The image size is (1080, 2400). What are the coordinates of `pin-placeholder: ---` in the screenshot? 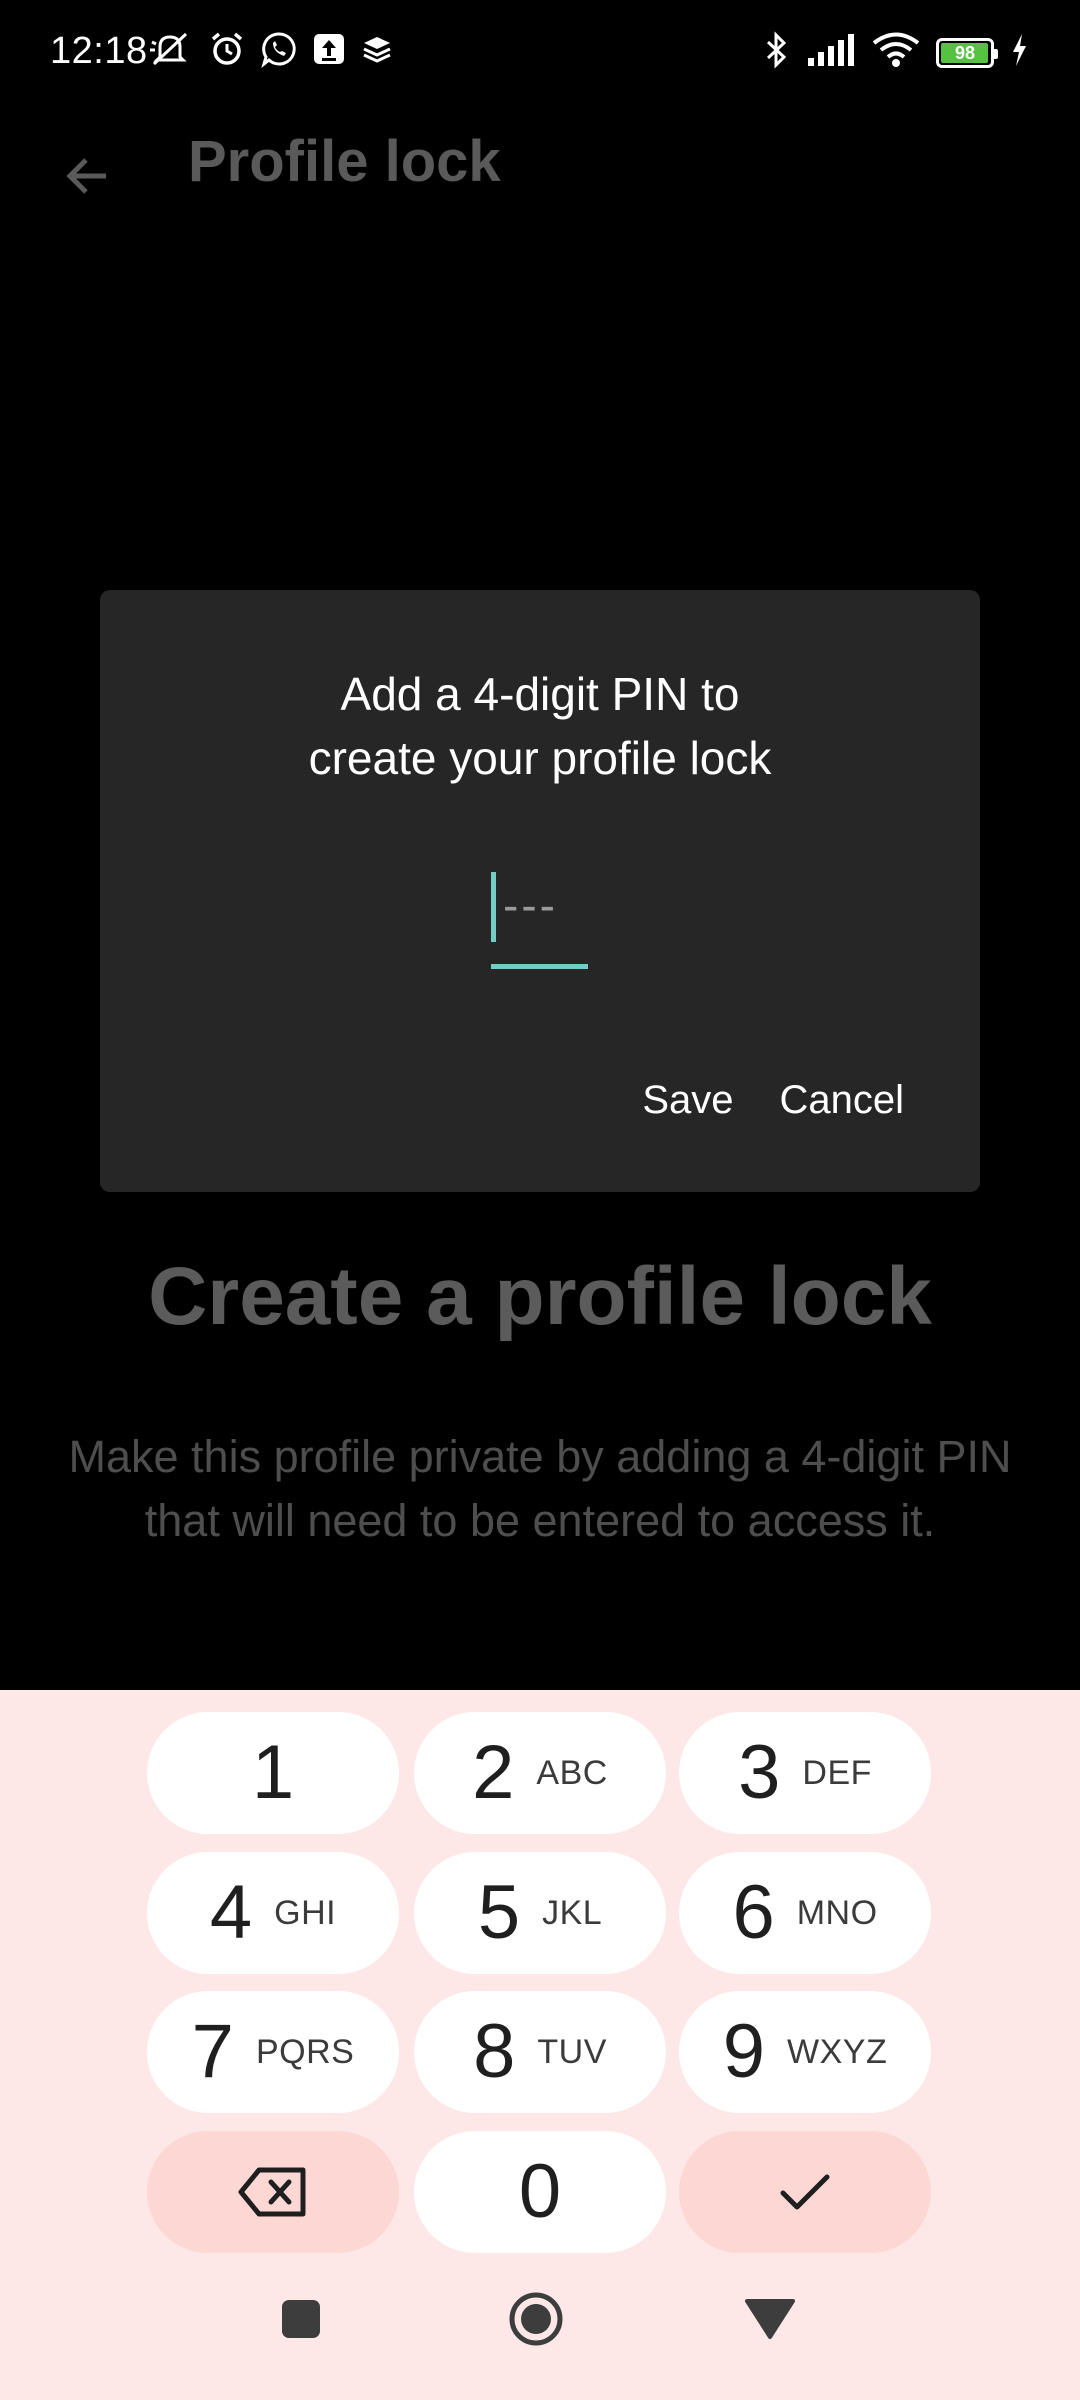 It's located at (530, 905).